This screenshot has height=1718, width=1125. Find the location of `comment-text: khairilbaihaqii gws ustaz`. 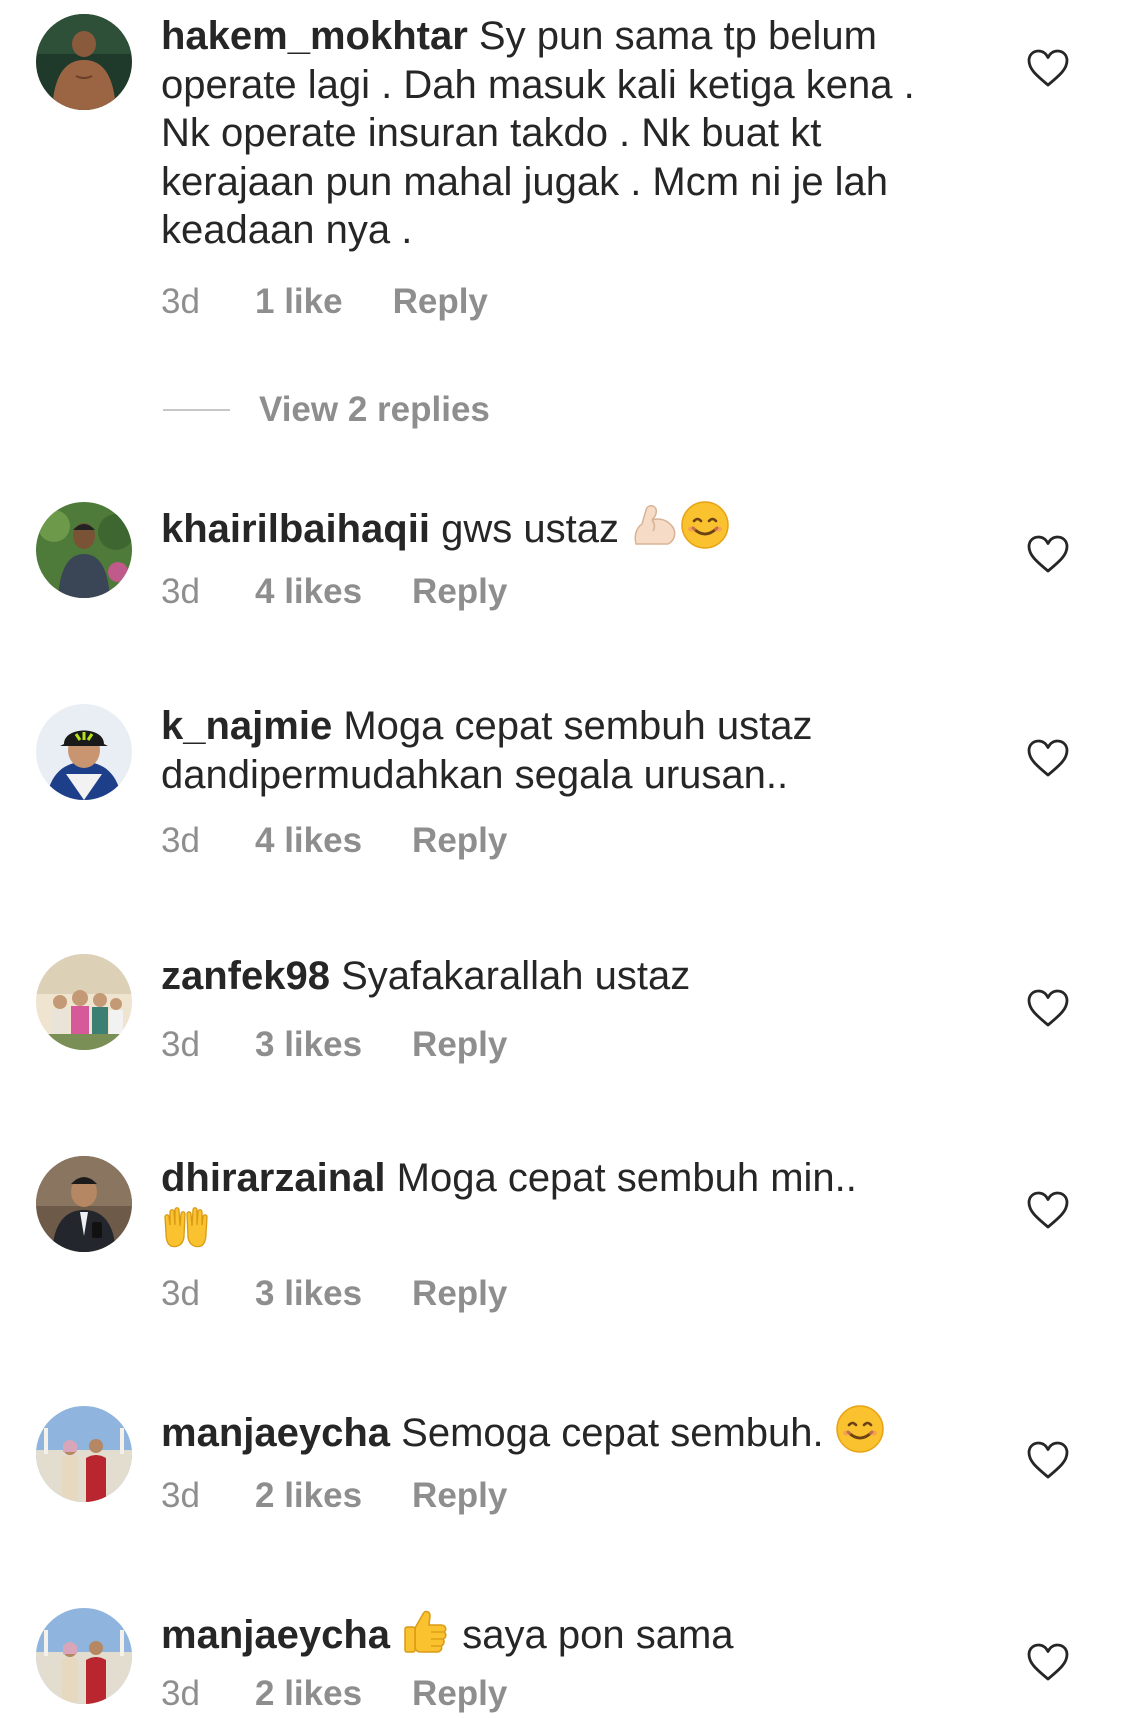

comment-text: khairilbaihaqii gws ustaz is located at coordinates (561, 527).